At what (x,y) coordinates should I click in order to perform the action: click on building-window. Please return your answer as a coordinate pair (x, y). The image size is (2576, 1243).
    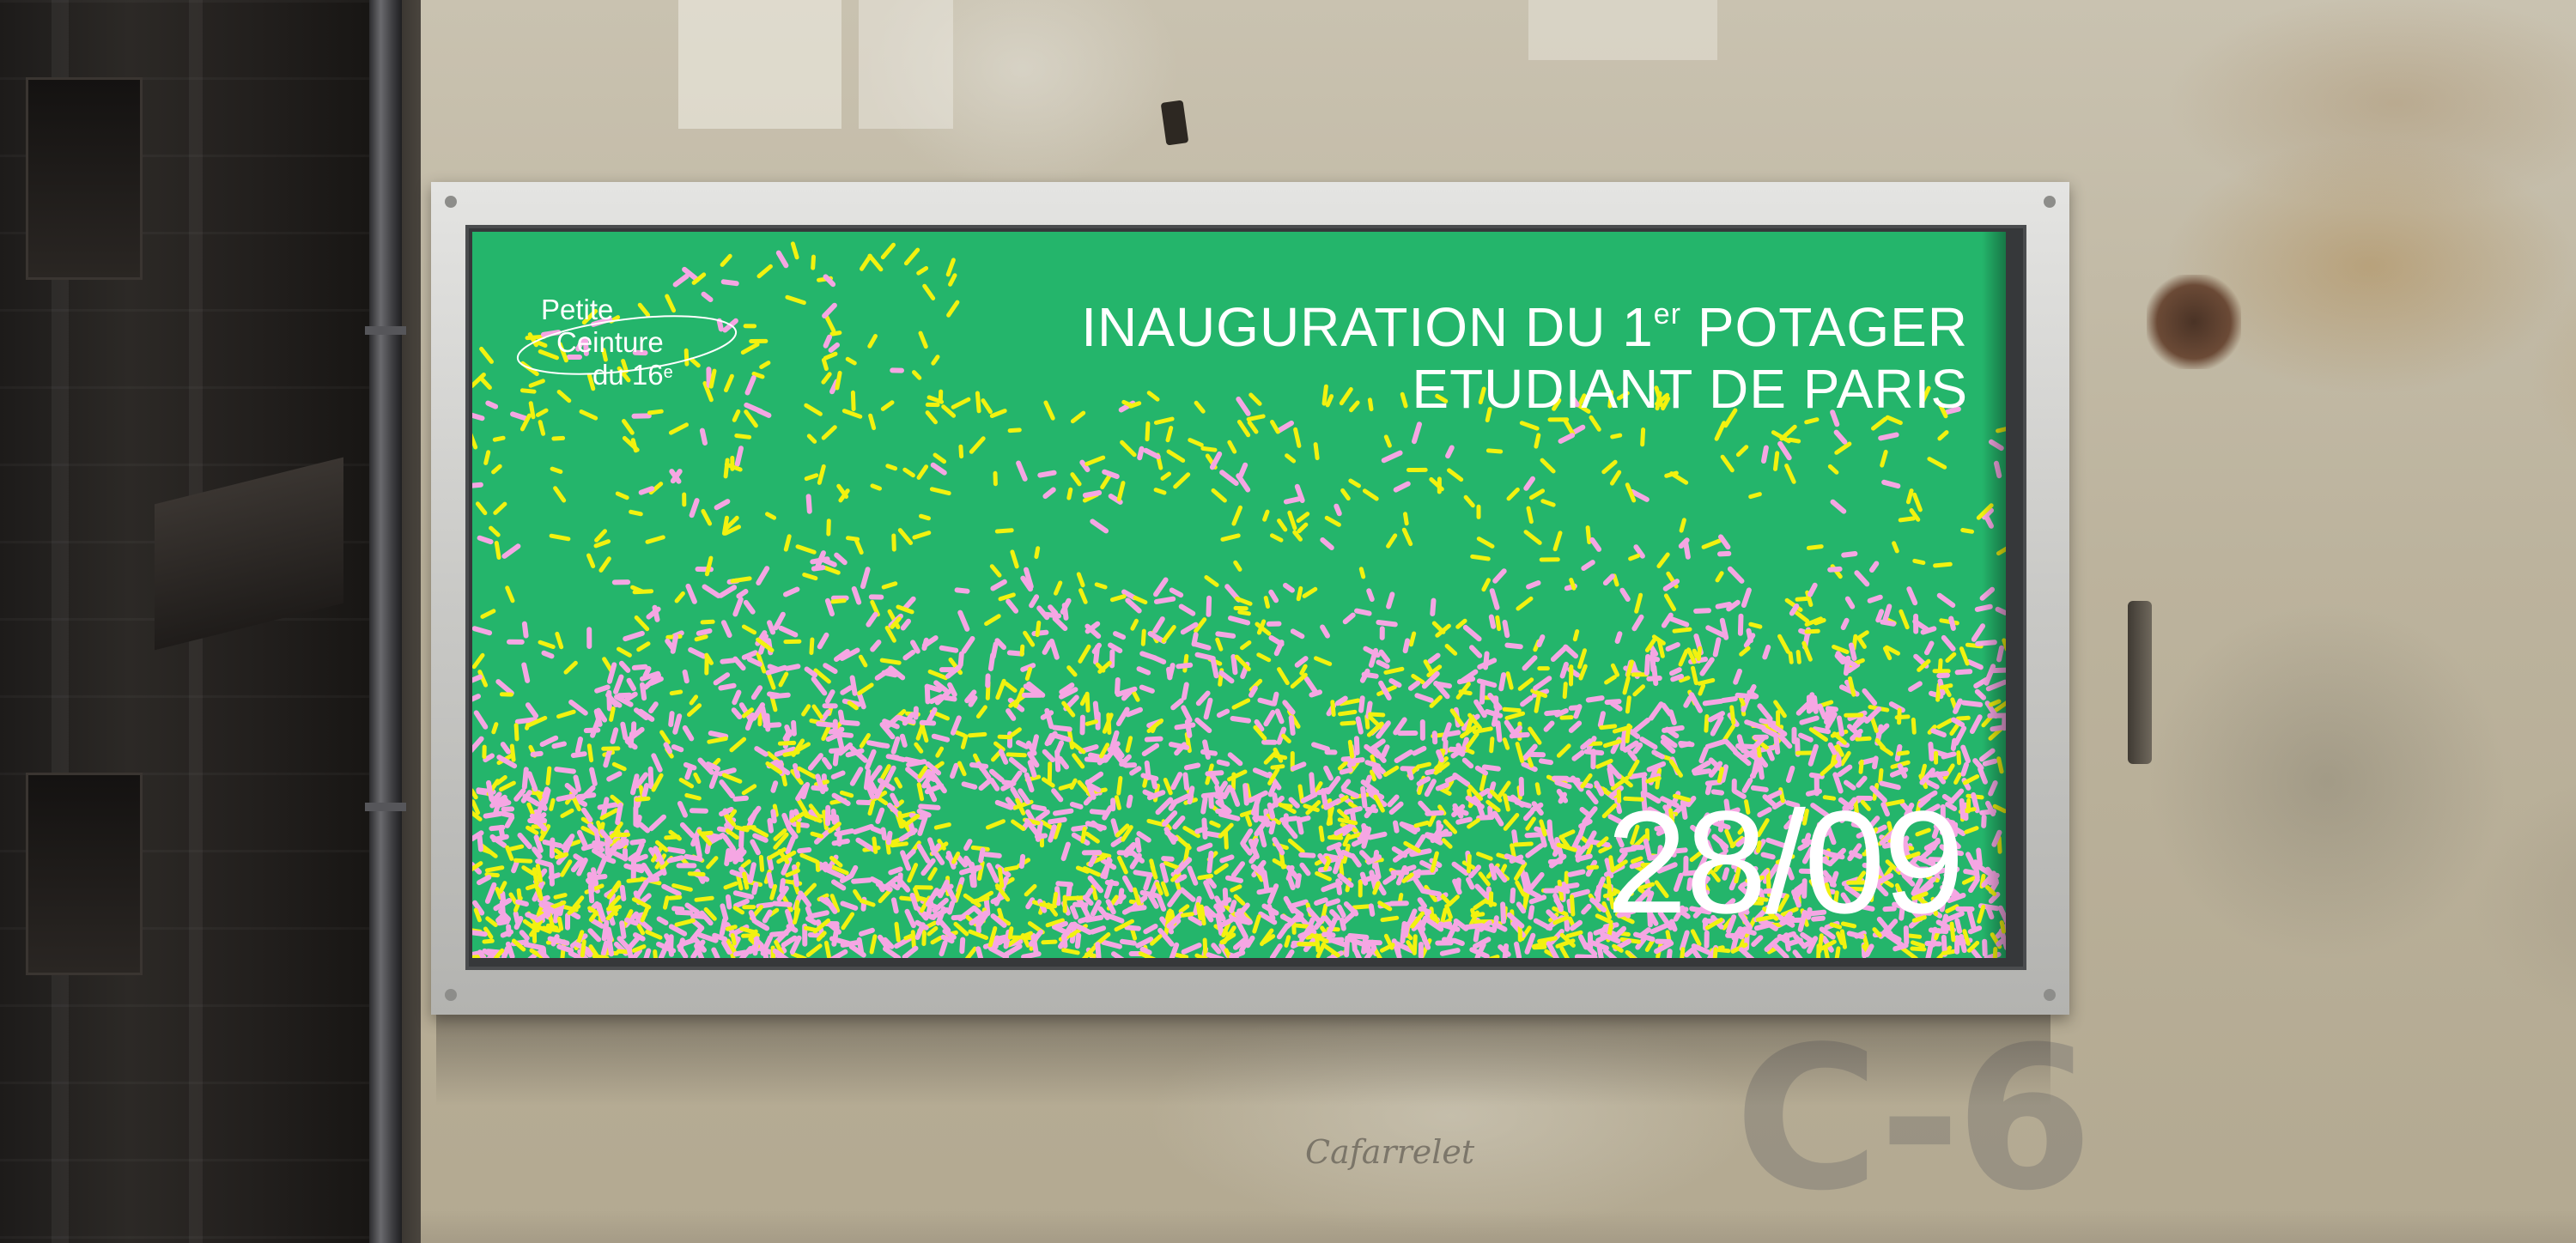
    Looking at the image, I should click on (85, 178).